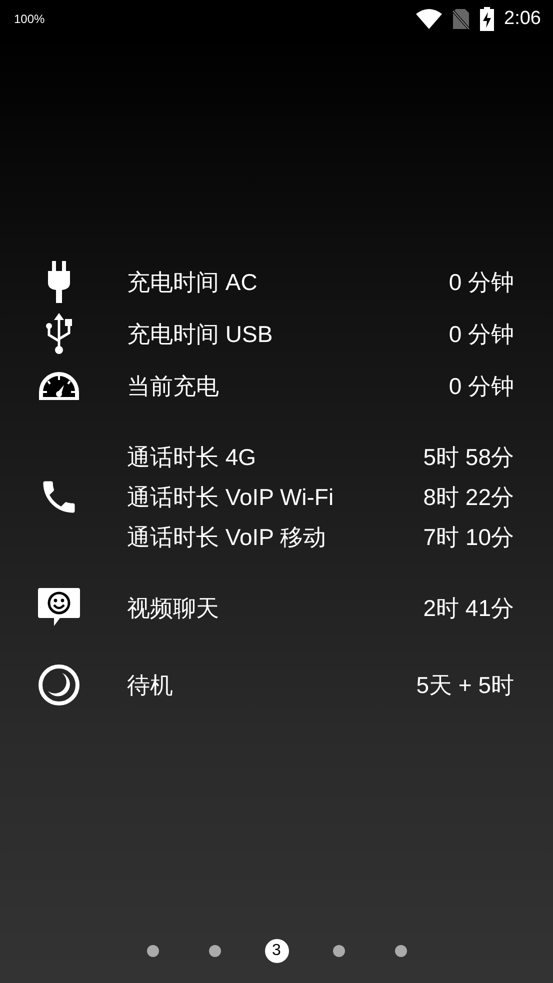 This screenshot has width=553, height=983. Describe the element at coordinates (468, 537) in the screenshot. I see `stat-value: 7时 10分` at that location.